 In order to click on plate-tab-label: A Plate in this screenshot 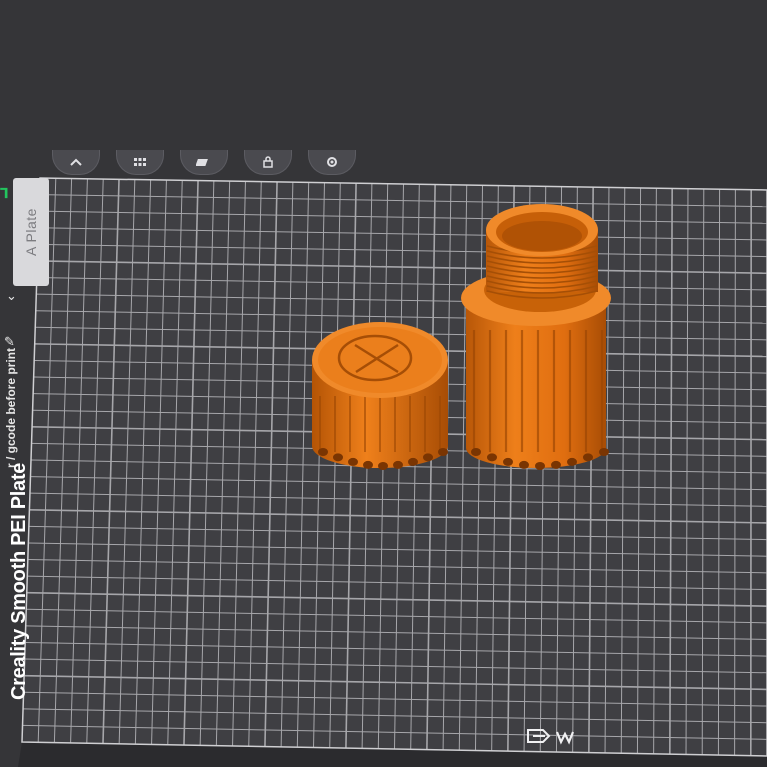, I will do `click(31, 232)`.